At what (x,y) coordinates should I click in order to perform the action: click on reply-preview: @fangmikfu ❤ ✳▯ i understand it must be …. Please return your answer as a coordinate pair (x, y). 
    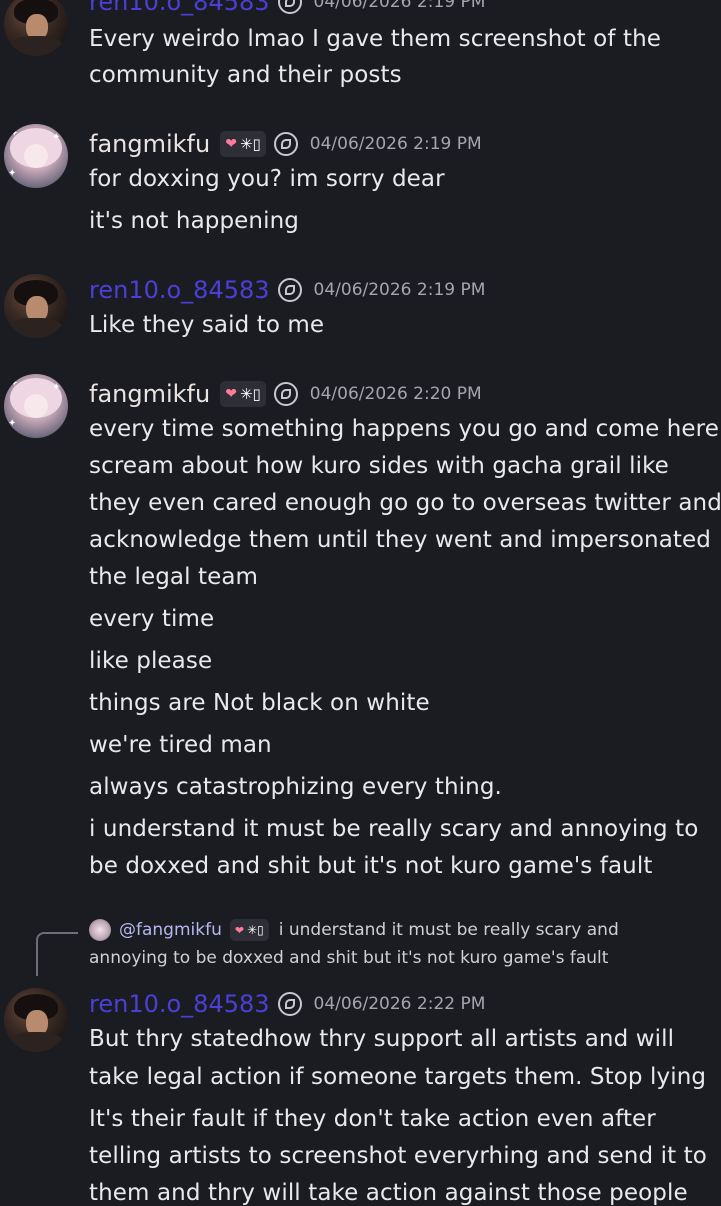
    Looking at the image, I should click on (354, 930).